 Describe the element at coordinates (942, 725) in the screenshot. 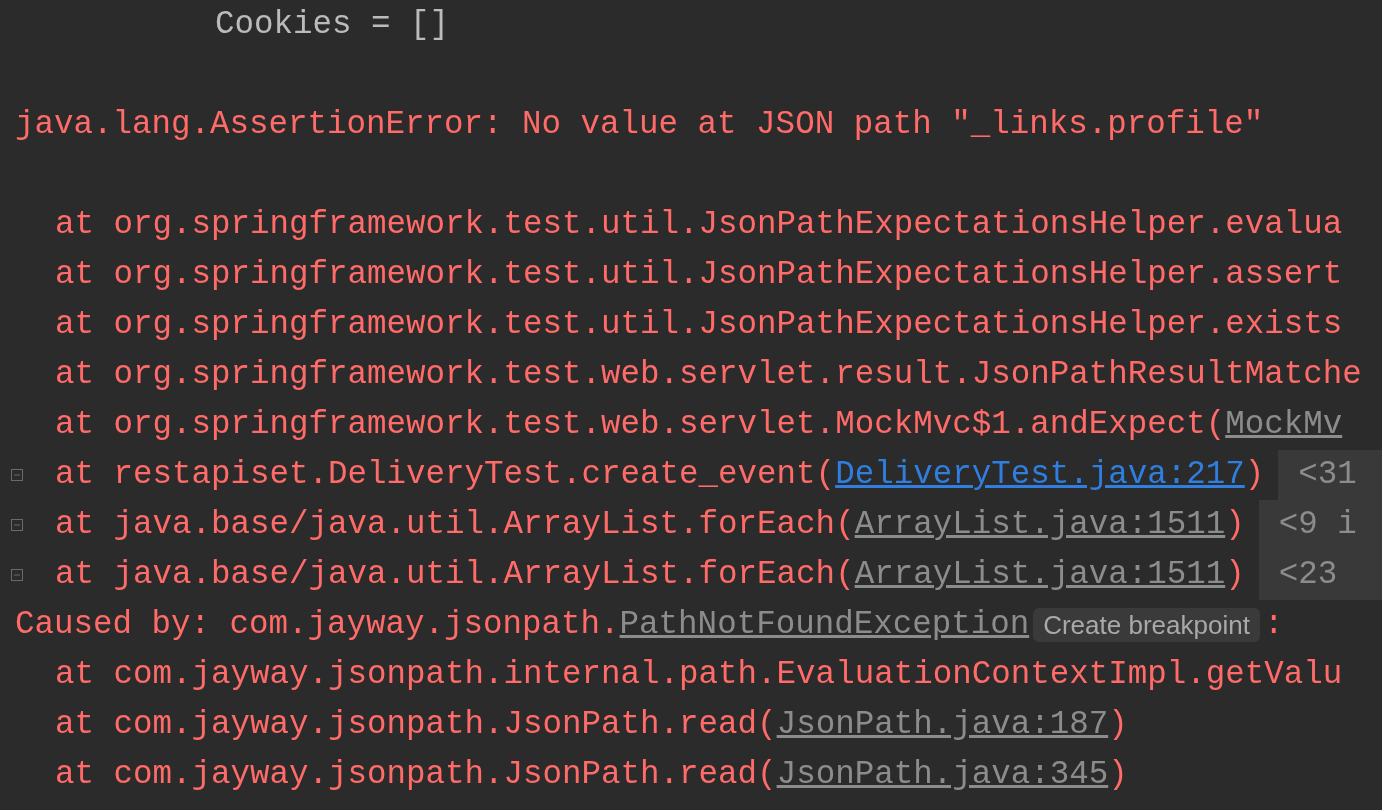

I see `source-link: JsonPath.java:187` at that location.